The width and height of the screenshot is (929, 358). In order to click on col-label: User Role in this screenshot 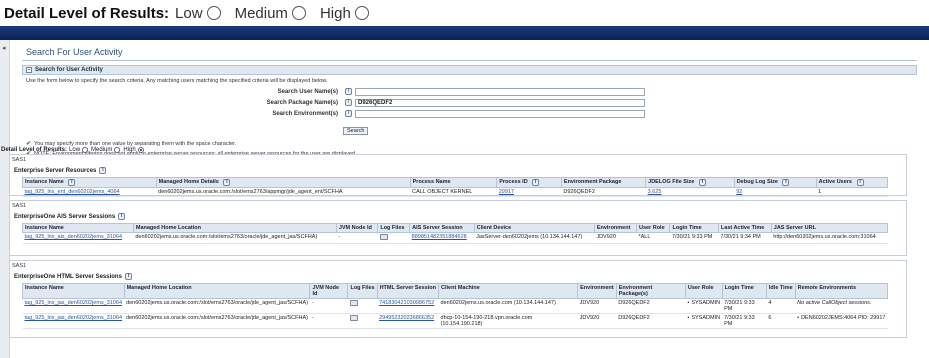, I will do `click(651, 228)`.